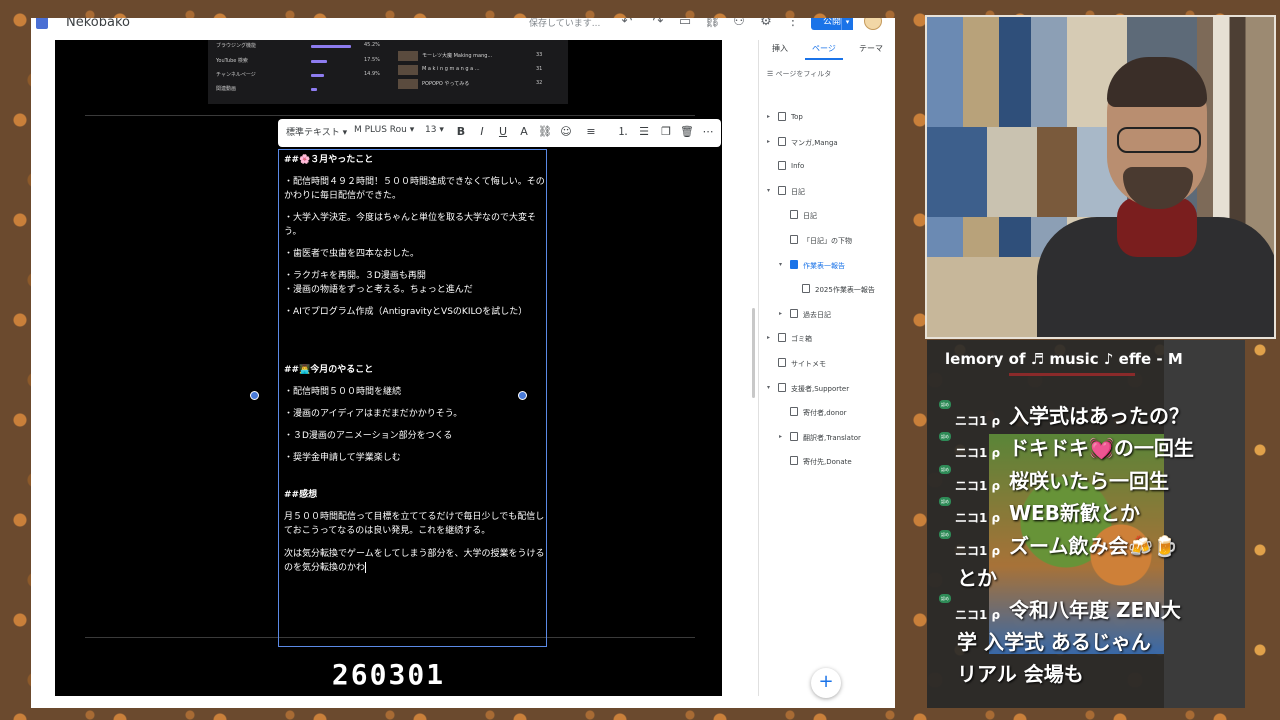  I want to click on sidebar-item-page: サイトメモ, so click(827, 365).